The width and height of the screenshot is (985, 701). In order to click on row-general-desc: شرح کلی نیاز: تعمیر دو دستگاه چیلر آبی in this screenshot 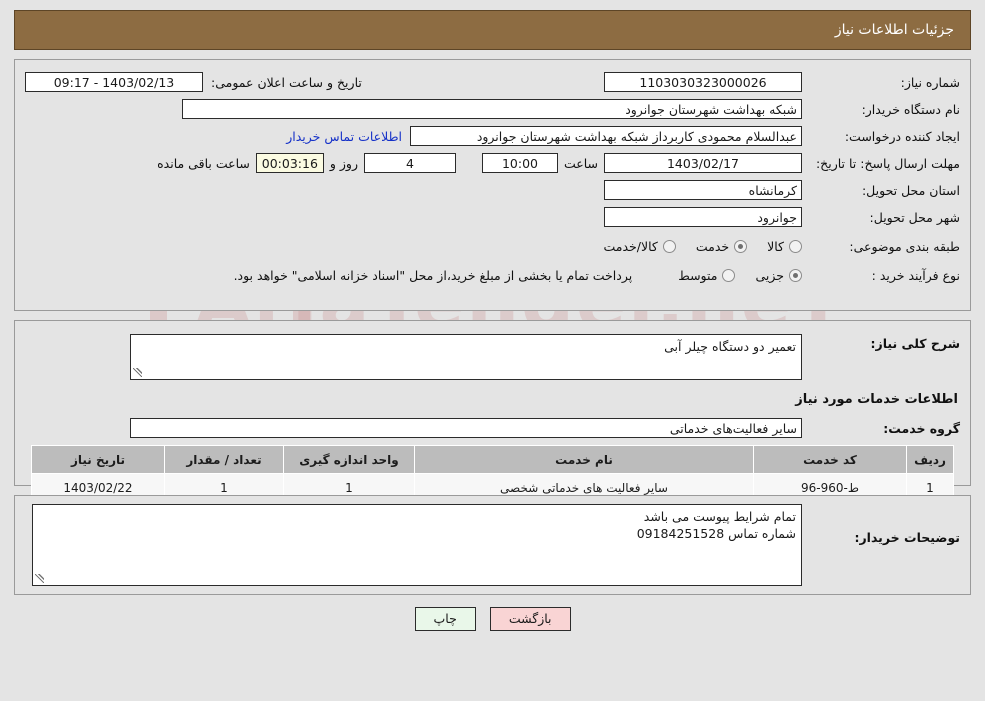, I will do `click(492, 357)`.